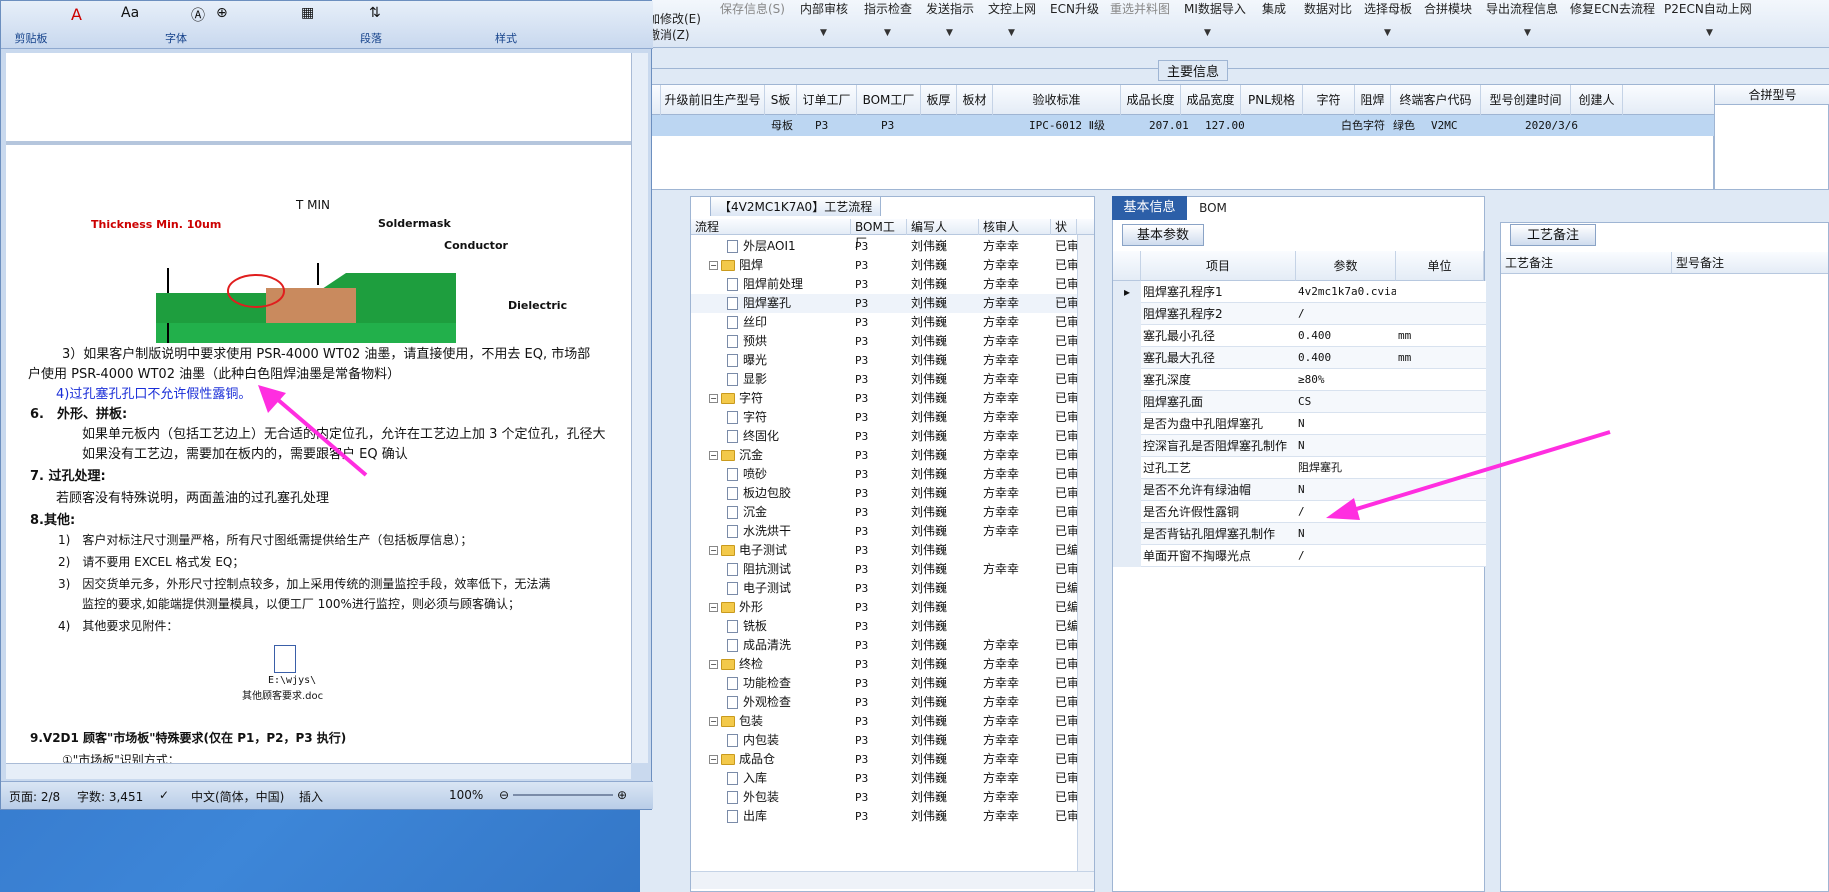 This screenshot has width=1829, height=892. I want to click on param-value-field: CS, so click(1347, 402).